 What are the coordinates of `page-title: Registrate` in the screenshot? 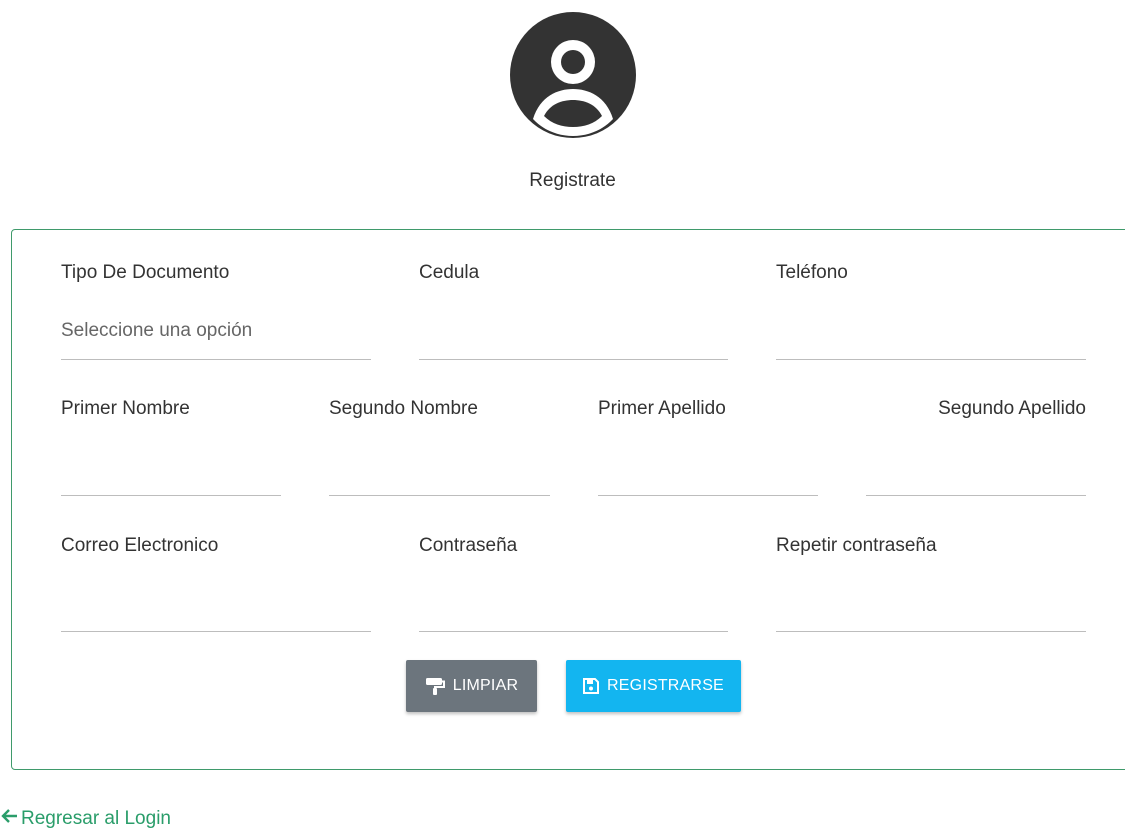 It's located at (572, 180).